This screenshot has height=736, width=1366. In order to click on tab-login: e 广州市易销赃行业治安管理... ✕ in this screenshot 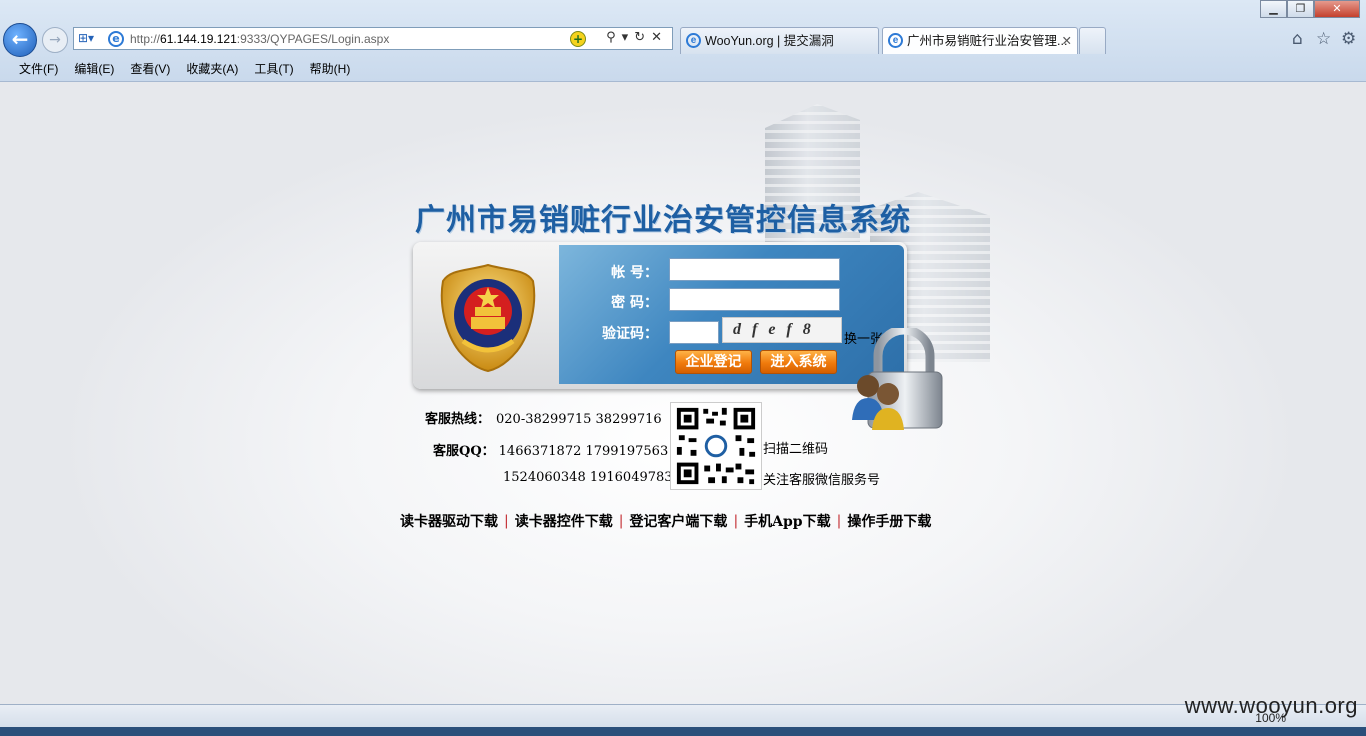, I will do `click(980, 40)`.